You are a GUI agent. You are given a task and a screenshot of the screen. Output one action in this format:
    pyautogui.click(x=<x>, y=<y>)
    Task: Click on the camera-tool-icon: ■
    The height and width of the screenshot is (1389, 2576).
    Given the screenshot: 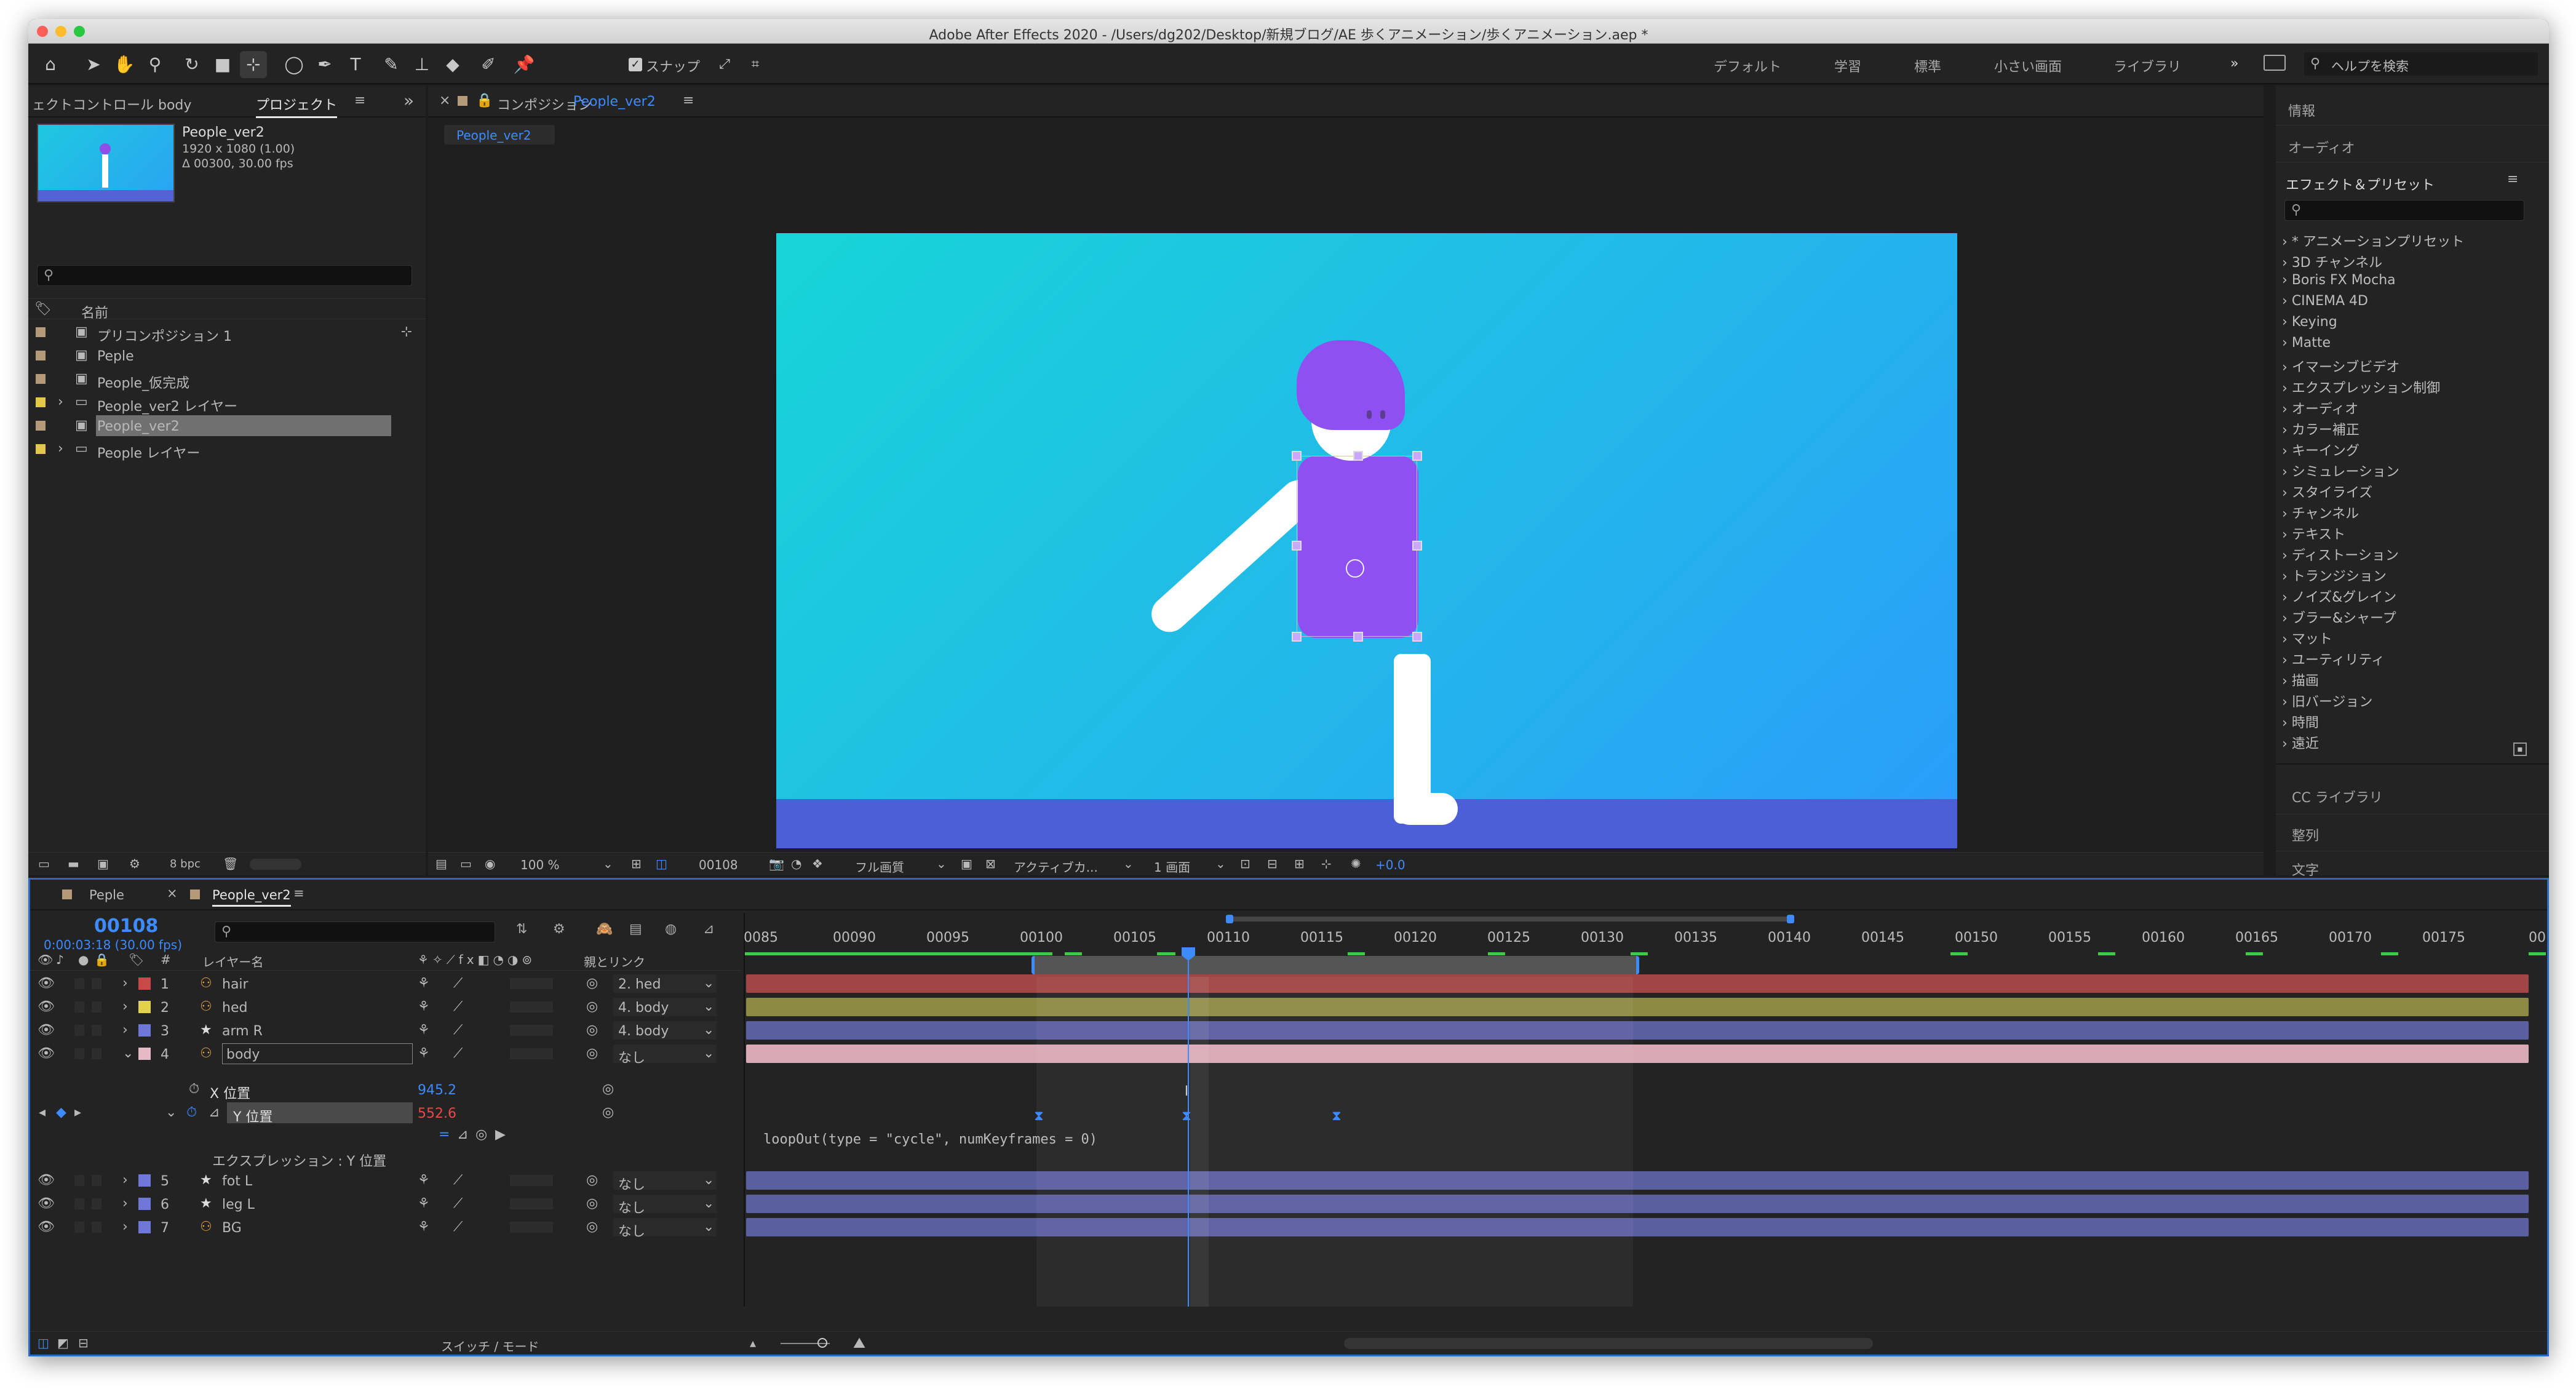 What is the action you would take?
    pyautogui.click(x=222, y=64)
    